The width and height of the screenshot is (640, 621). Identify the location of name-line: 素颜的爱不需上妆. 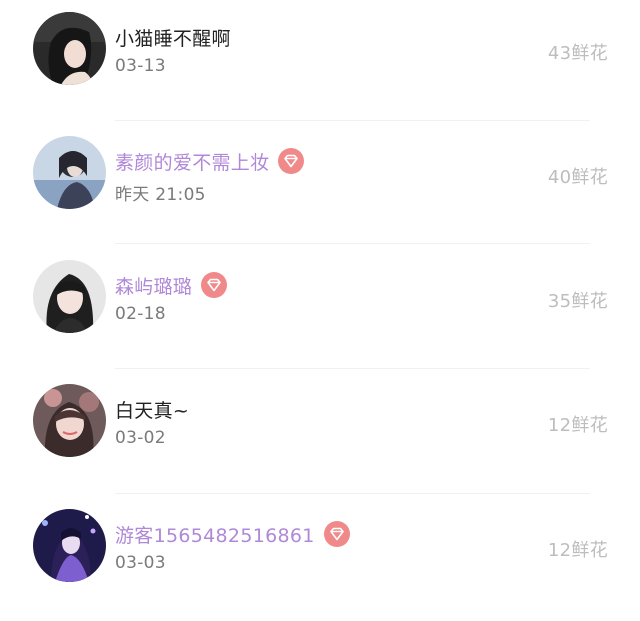
(210, 161).